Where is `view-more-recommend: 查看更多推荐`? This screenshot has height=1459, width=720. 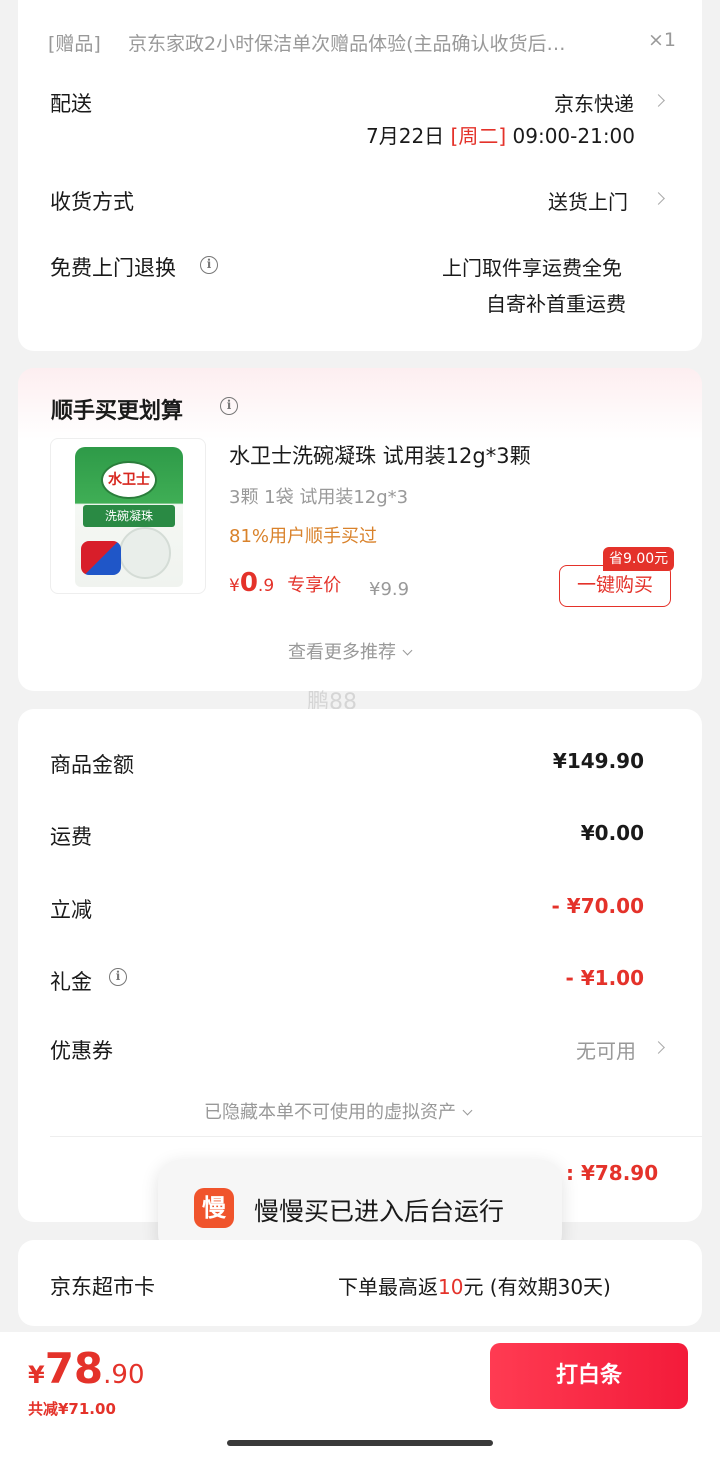
view-more-recommend: 查看更多推荐 is located at coordinates (350, 651).